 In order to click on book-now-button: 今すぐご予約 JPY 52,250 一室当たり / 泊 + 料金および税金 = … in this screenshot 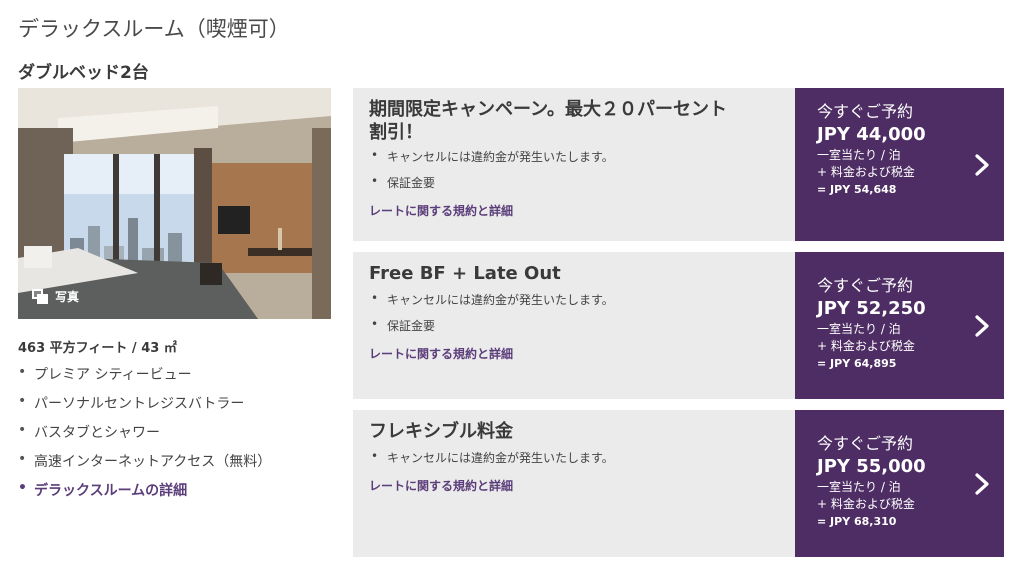, I will do `click(899, 325)`.